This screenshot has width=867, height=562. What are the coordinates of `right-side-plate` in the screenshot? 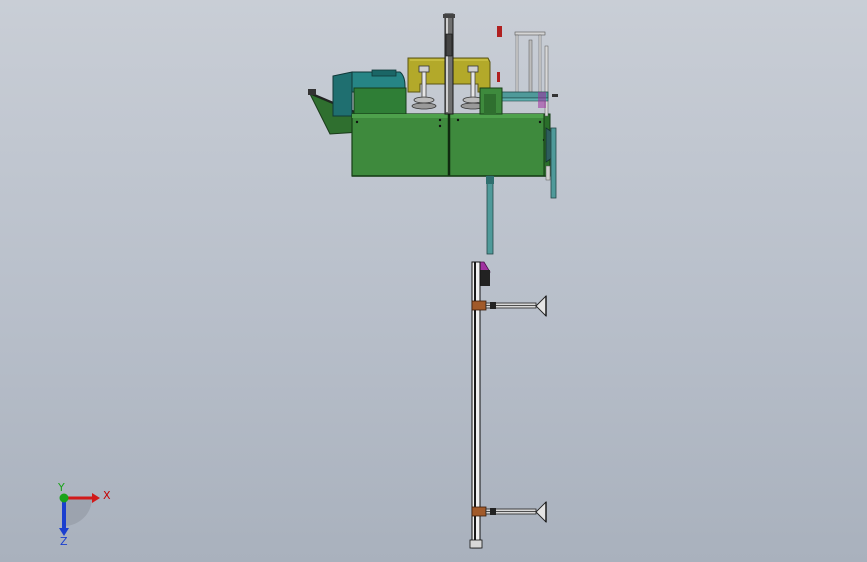 It's located at (550, 156).